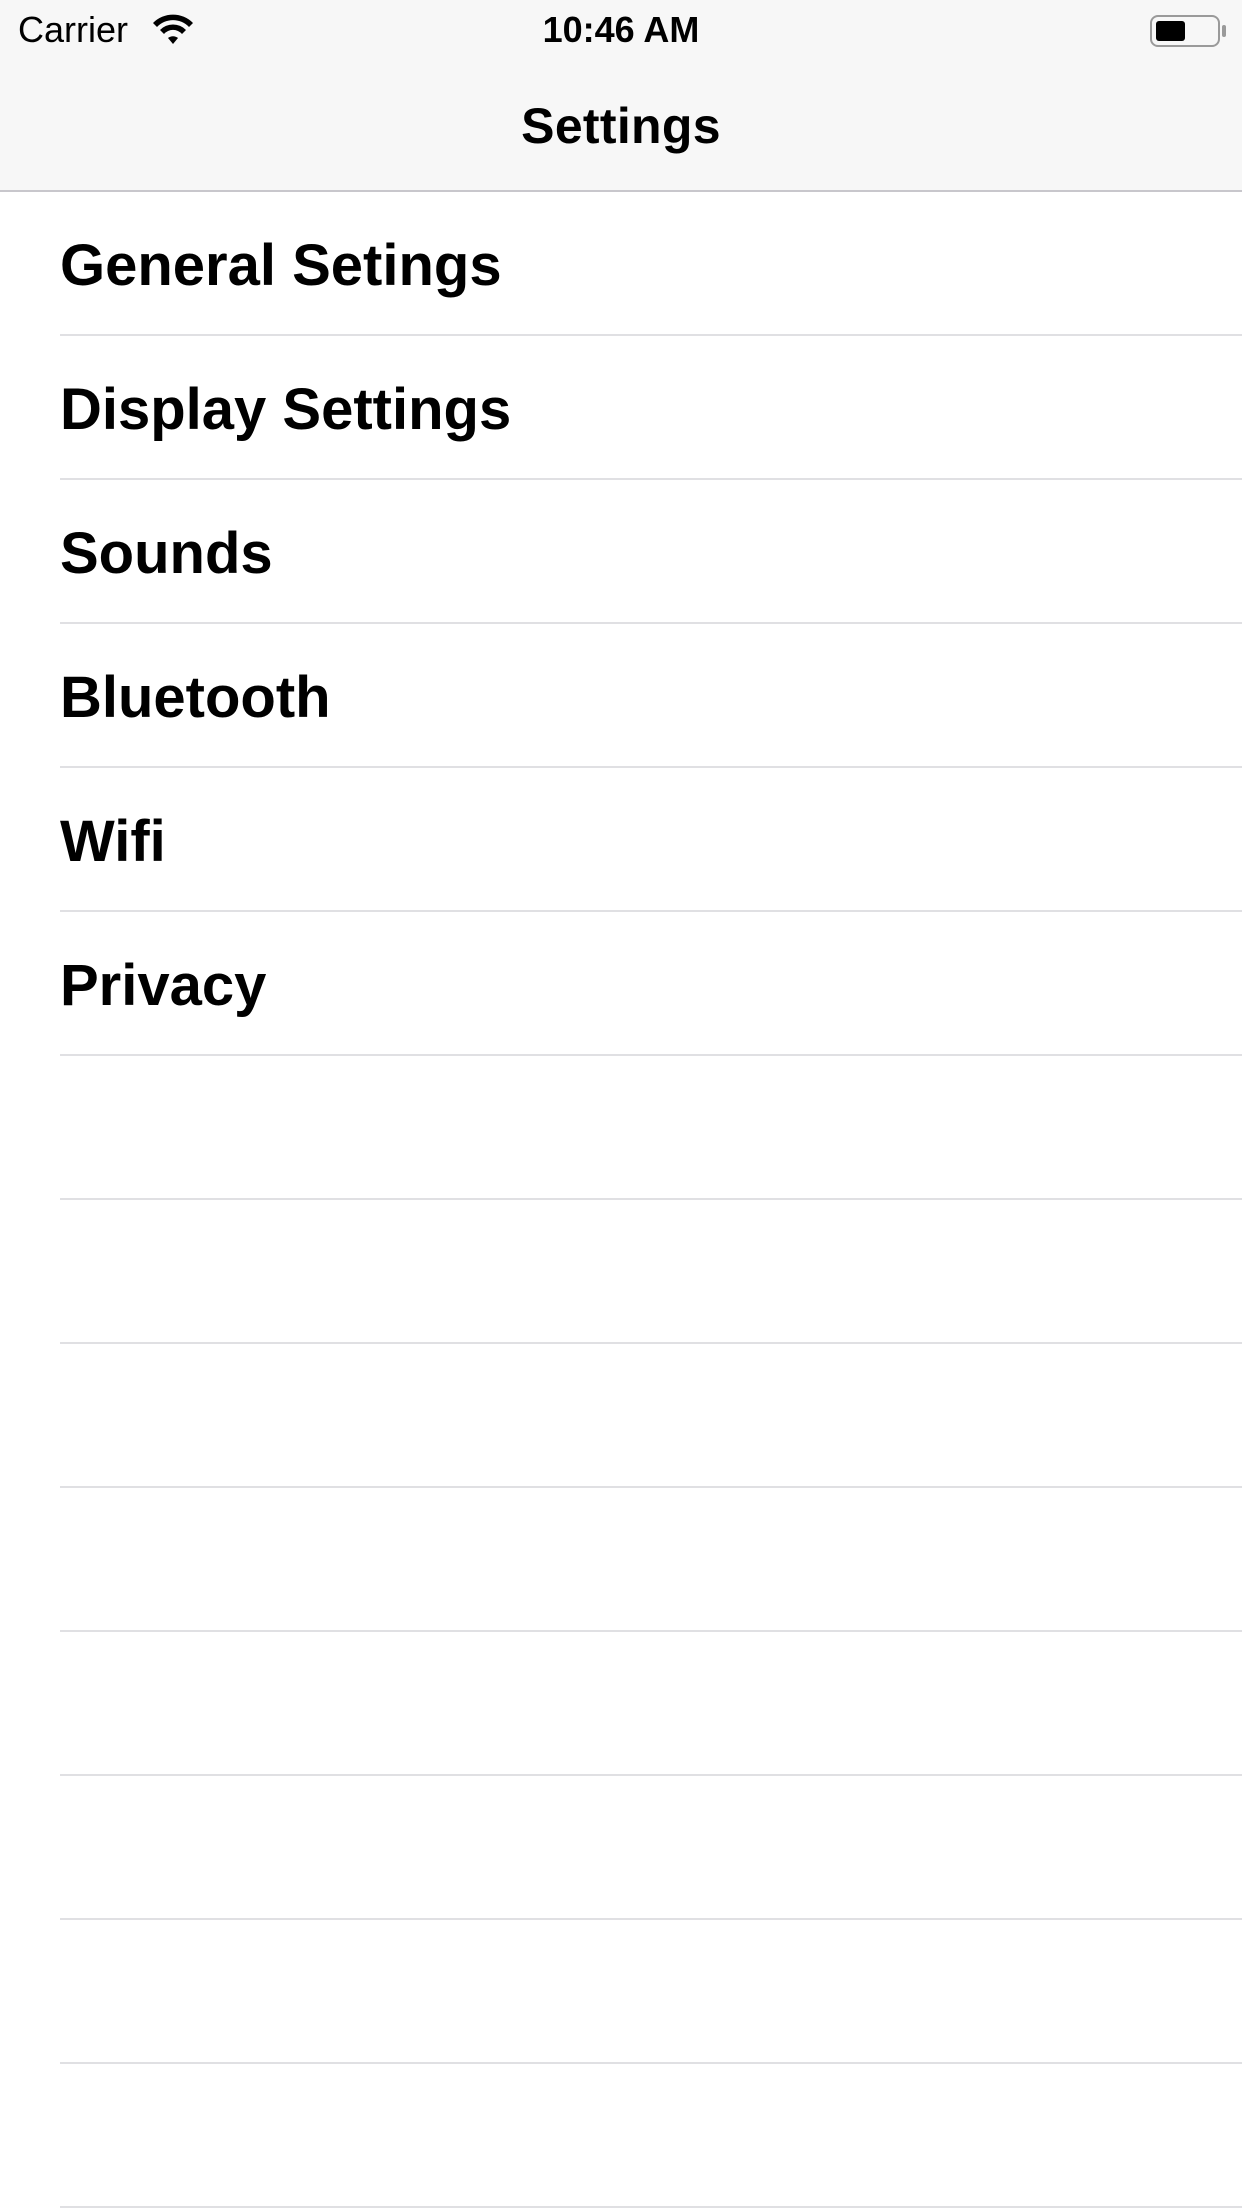 The image size is (1242, 2208). I want to click on page-title: Settings, so click(621, 126).